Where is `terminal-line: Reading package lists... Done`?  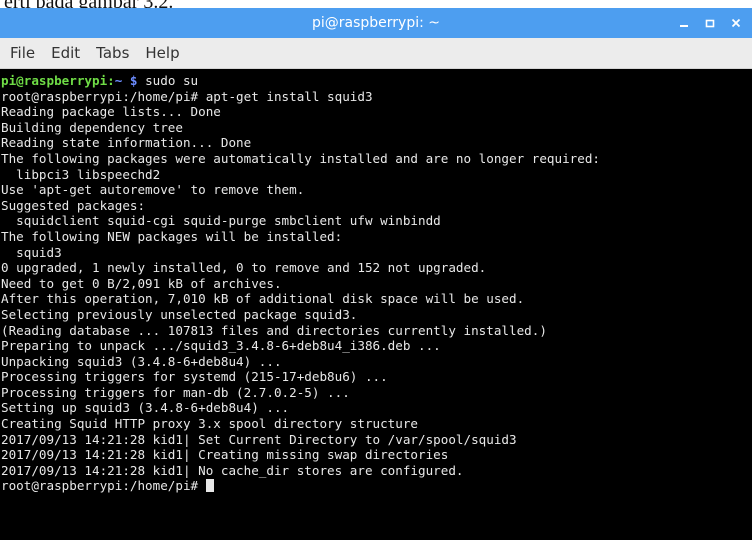 terminal-line: Reading package lists... Done is located at coordinates (111, 112).